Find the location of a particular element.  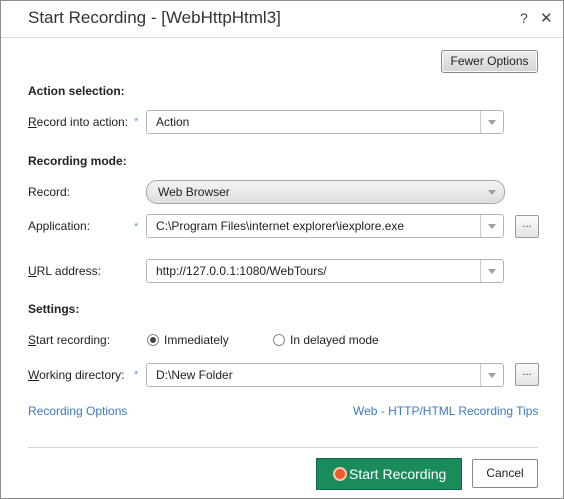

immediately-radio is located at coordinates (153, 340).